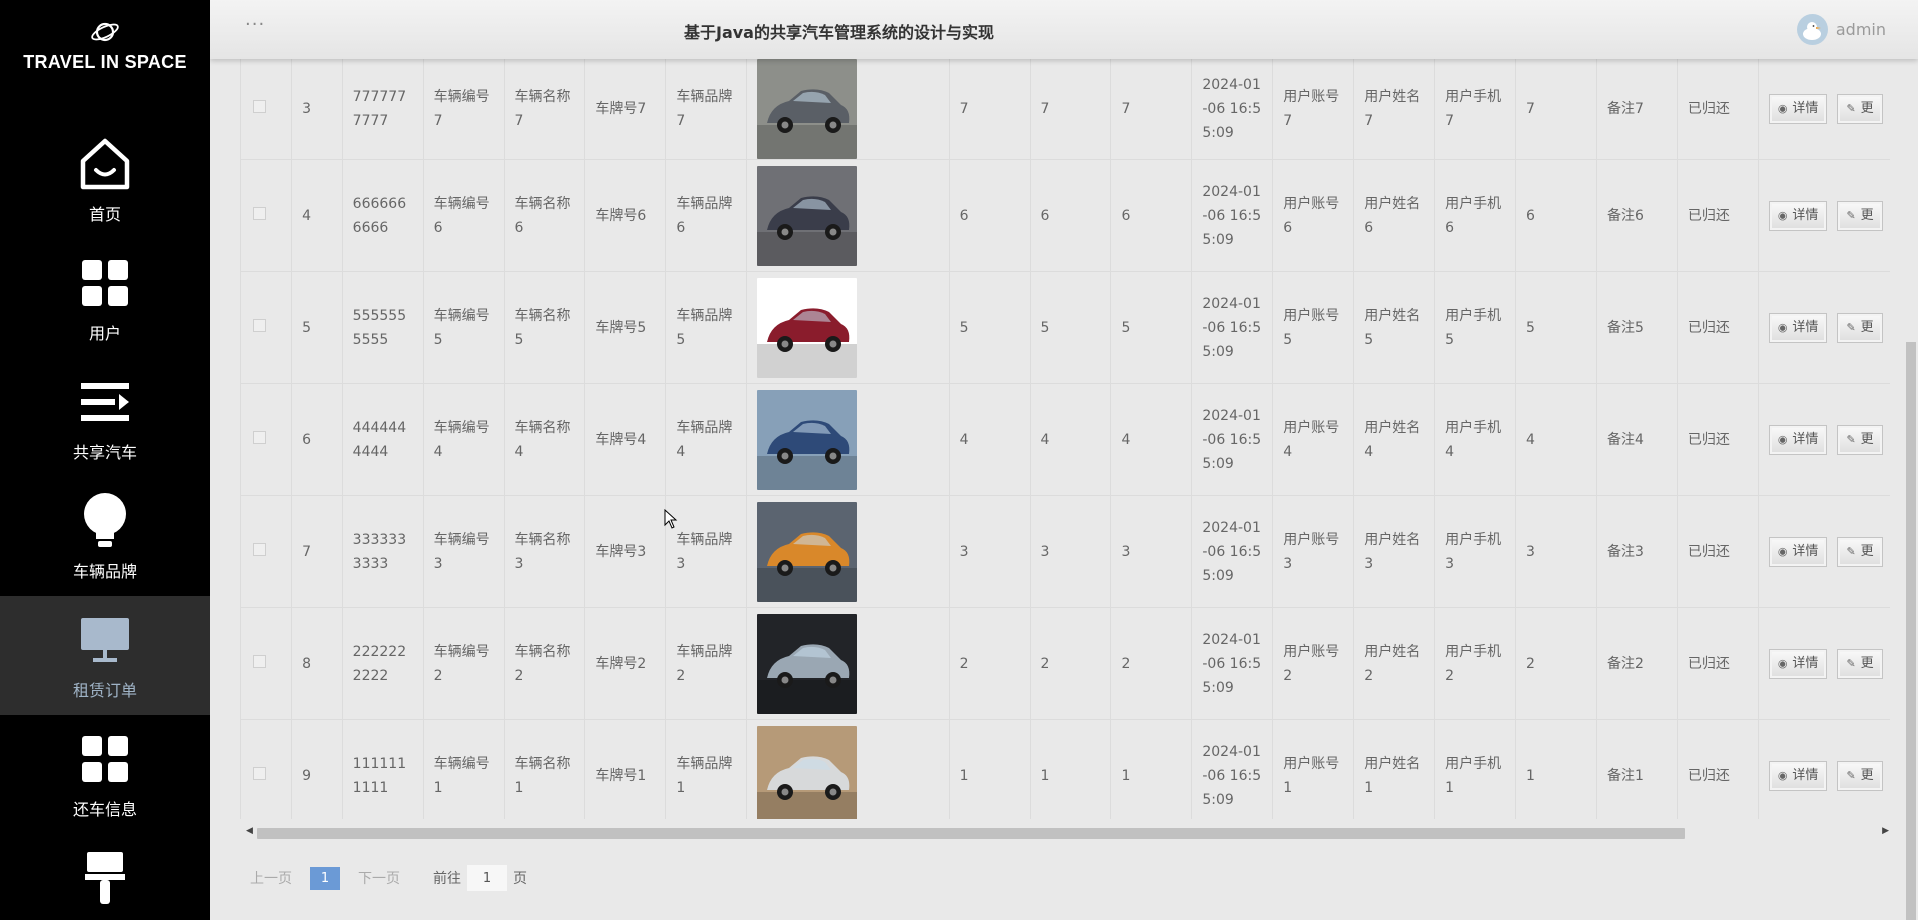  I want to click on horizontal-scrollbar: ◀ ▶, so click(1066, 832).